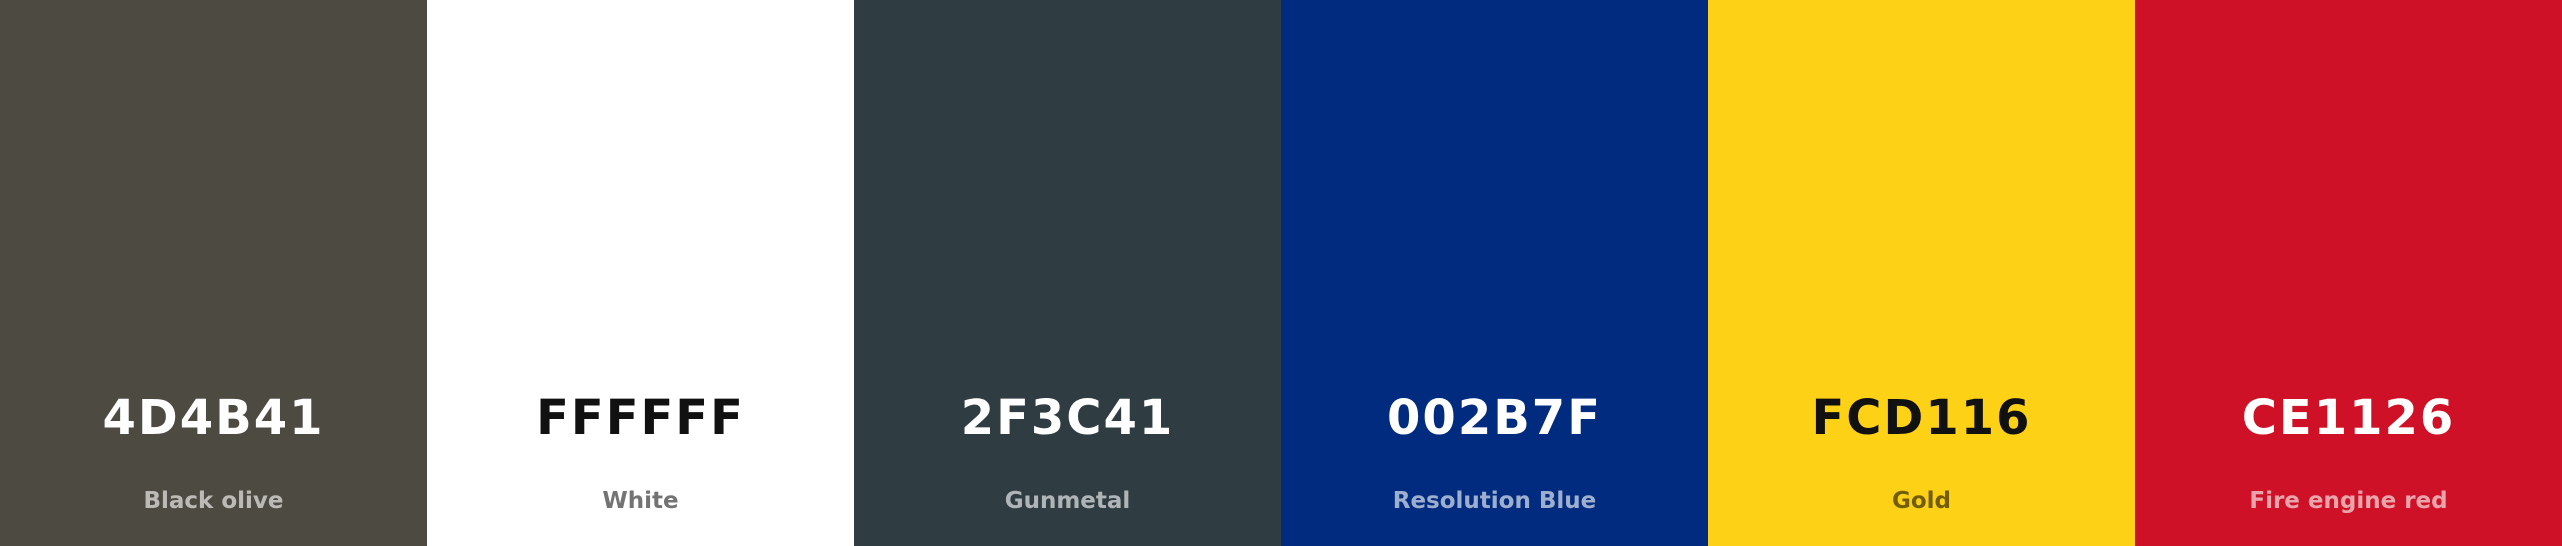 Image resolution: width=2562 pixels, height=546 pixels. What do you see at coordinates (1067, 501) in the screenshot?
I see `color-name: Gunmetal` at bounding box center [1067, 501].